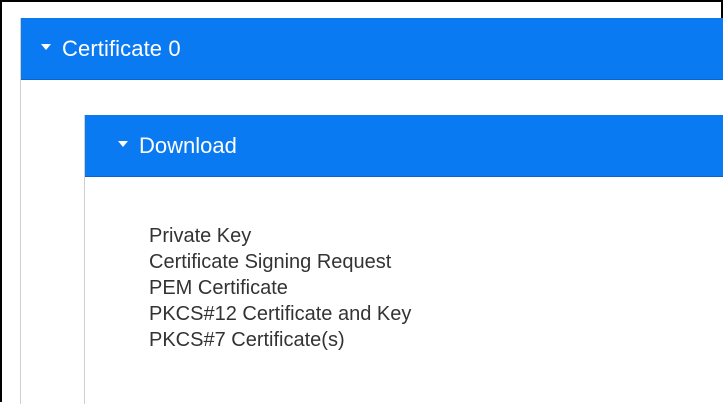  What do you see at coordinates (372, 49) in the screenshot?
I see `certificate-panel-header: Certificate 0` at bounding box center [372, 49].